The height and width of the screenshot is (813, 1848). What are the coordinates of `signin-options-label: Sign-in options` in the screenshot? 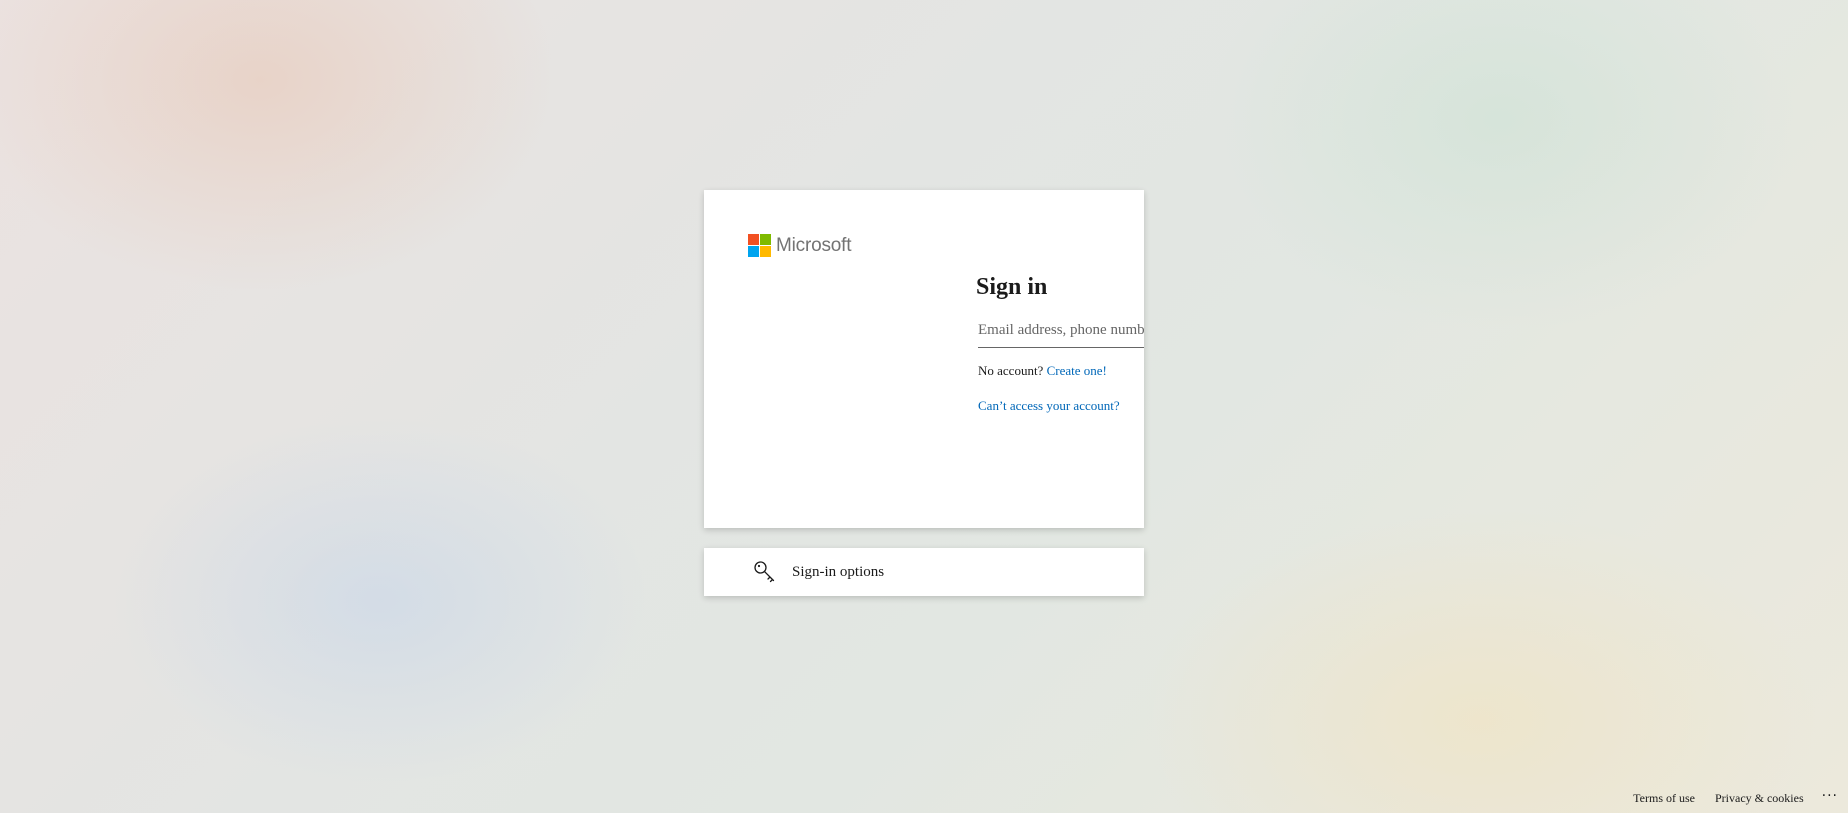 It's located at (838, 571).